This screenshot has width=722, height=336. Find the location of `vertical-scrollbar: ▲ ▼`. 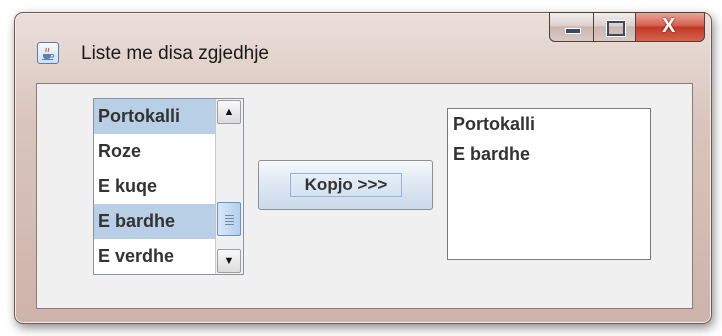

vertical-scrollbar: ▲ ▼ is located at coordinates (229, 186).